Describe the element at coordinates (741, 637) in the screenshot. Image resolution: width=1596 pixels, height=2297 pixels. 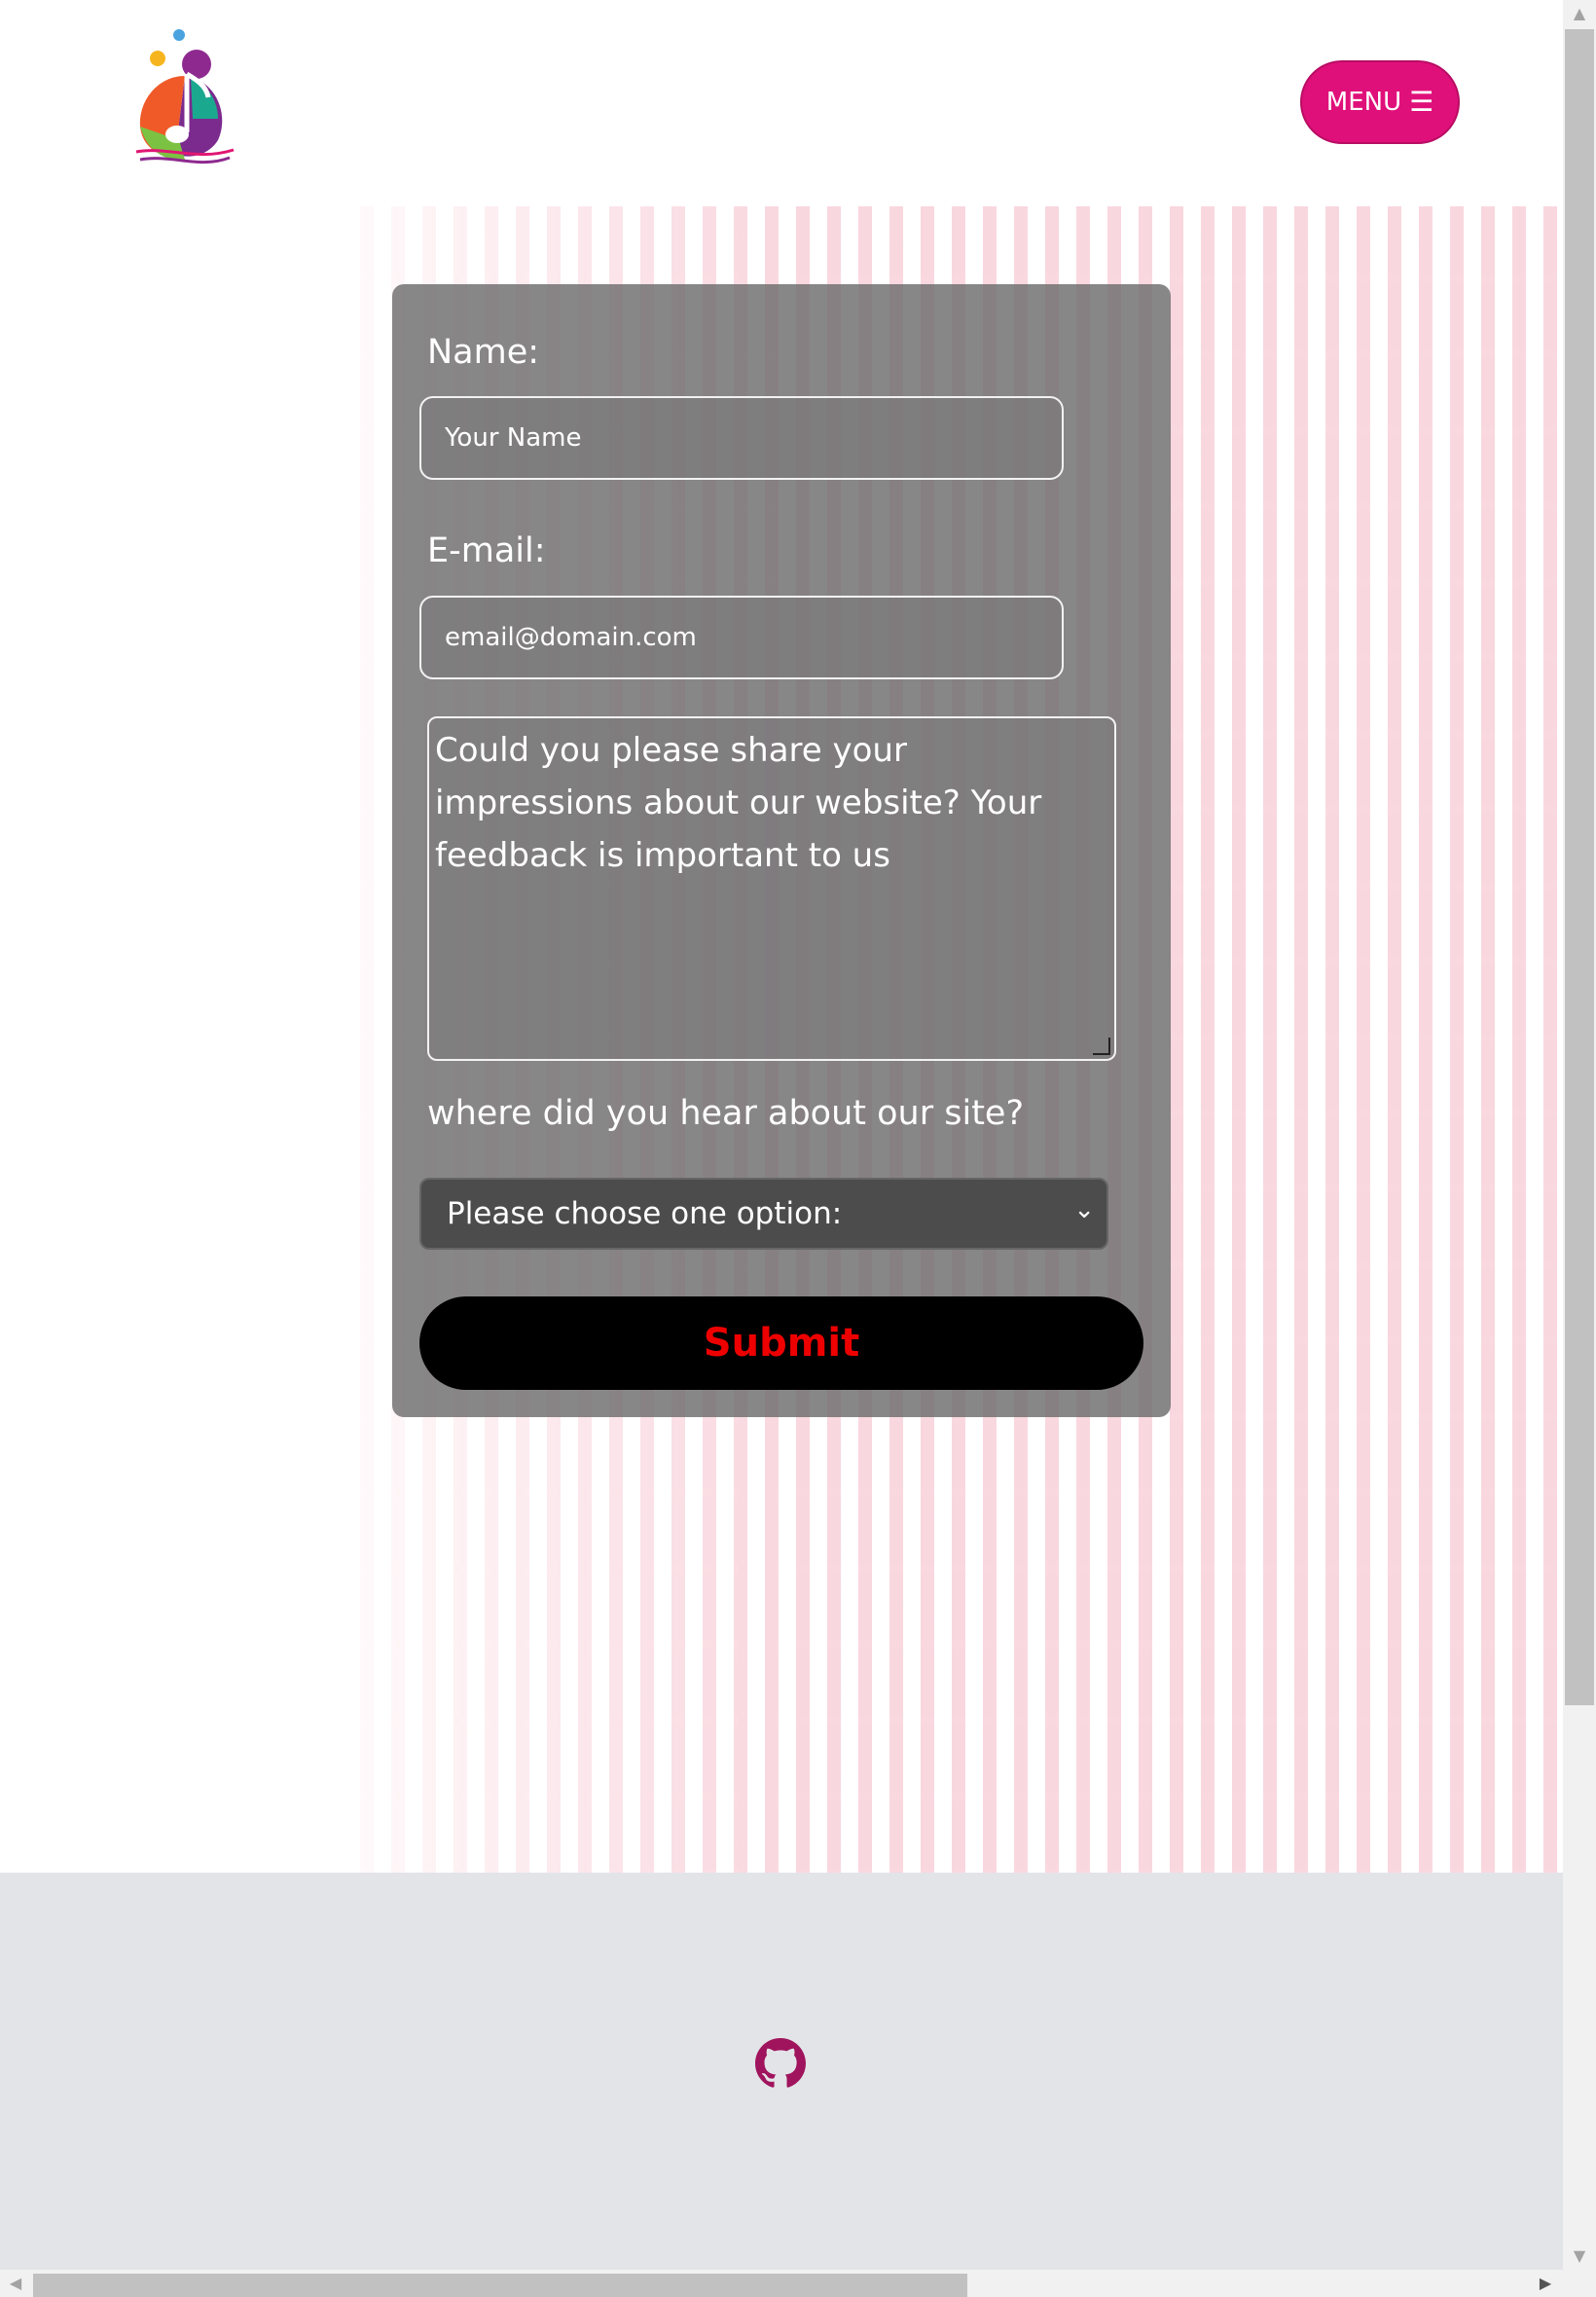
I see `email-input: email@domain.com` at that location.